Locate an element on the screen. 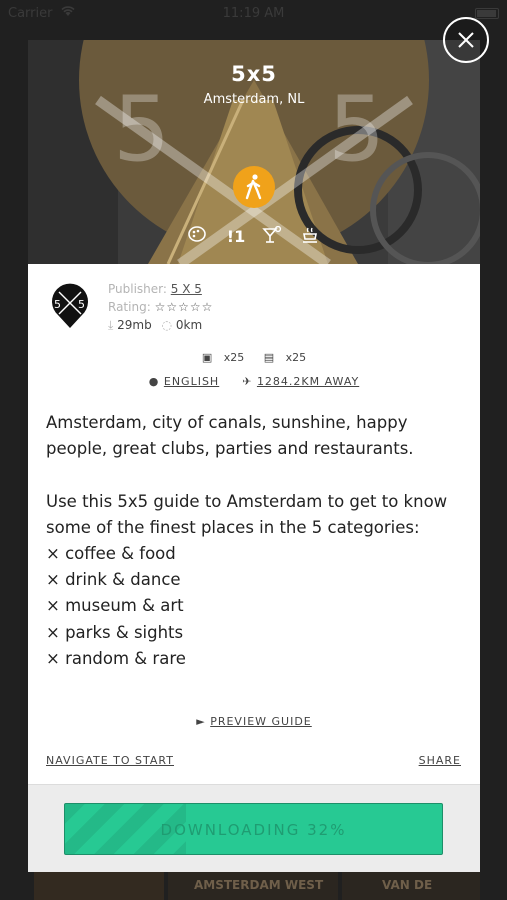 Image resolution: width=507 pixels, height=900 pixels. share-button: SHARE is located at coordinates (440, 760).